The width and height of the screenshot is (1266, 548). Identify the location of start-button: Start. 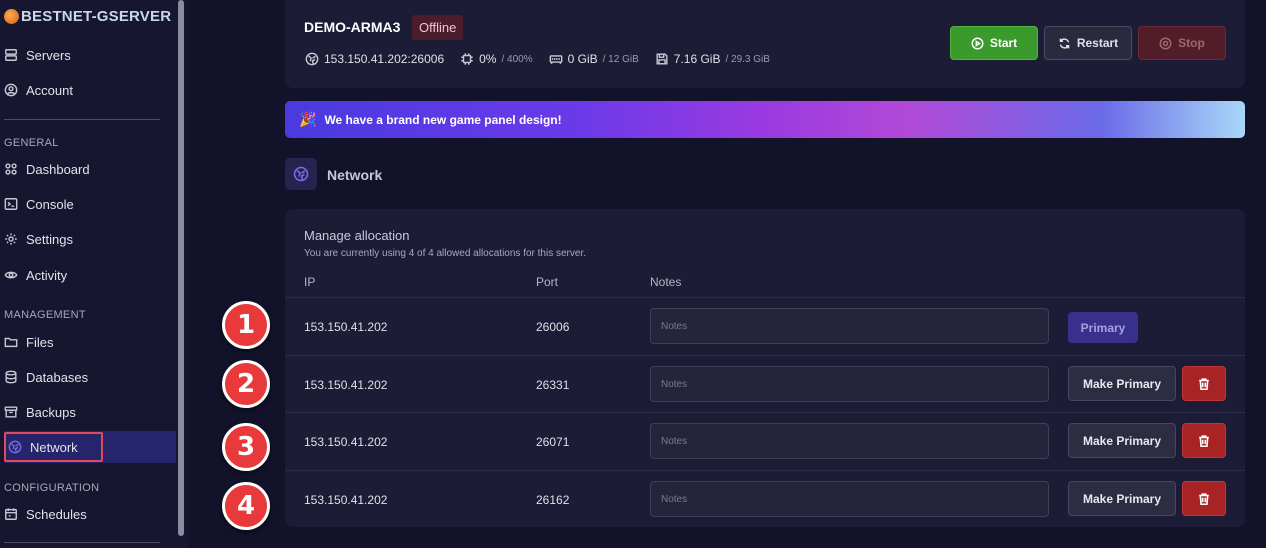
(994, 43).